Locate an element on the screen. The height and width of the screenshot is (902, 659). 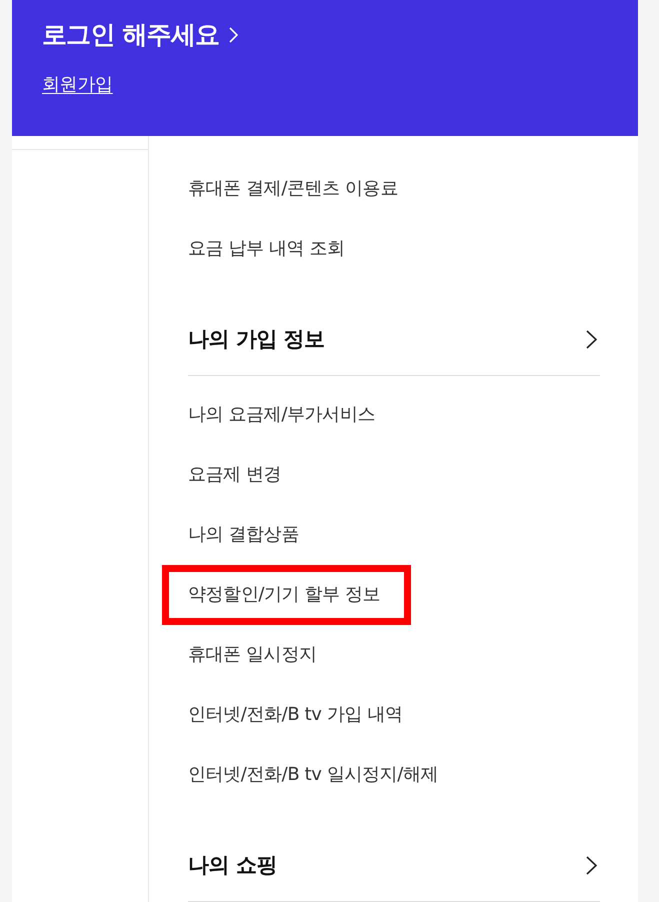
section-header: 나의 가입 정보 is located at coordinates (394, 347).